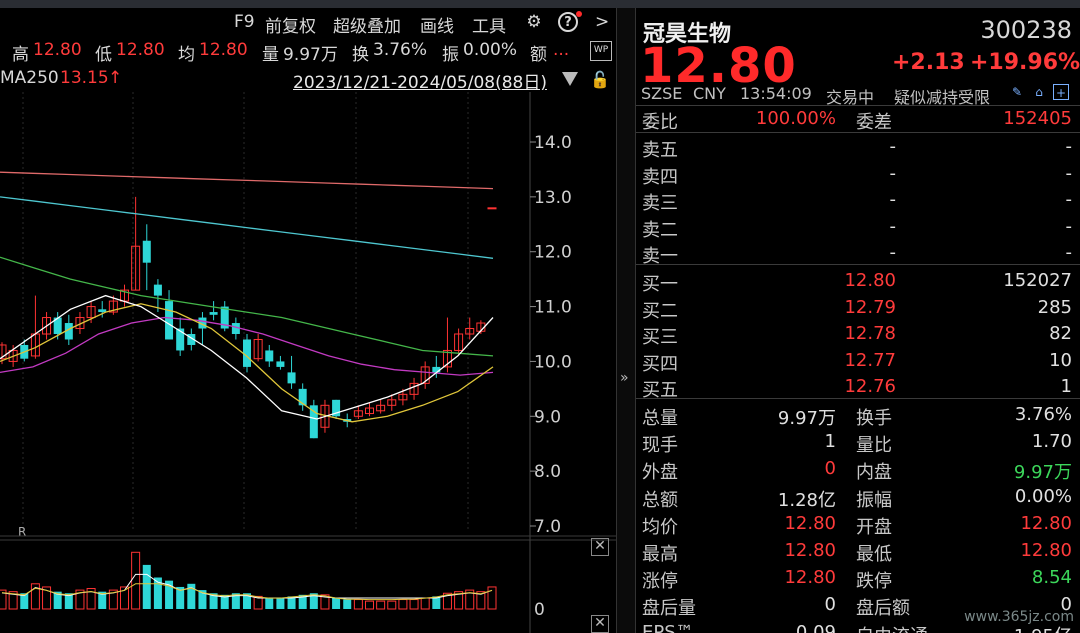 The width and height of the screenshot is (1080, 633). Describe the element at coordinates (22, 532) in the screenshot. I see `chart-corner-label: R` at that location.